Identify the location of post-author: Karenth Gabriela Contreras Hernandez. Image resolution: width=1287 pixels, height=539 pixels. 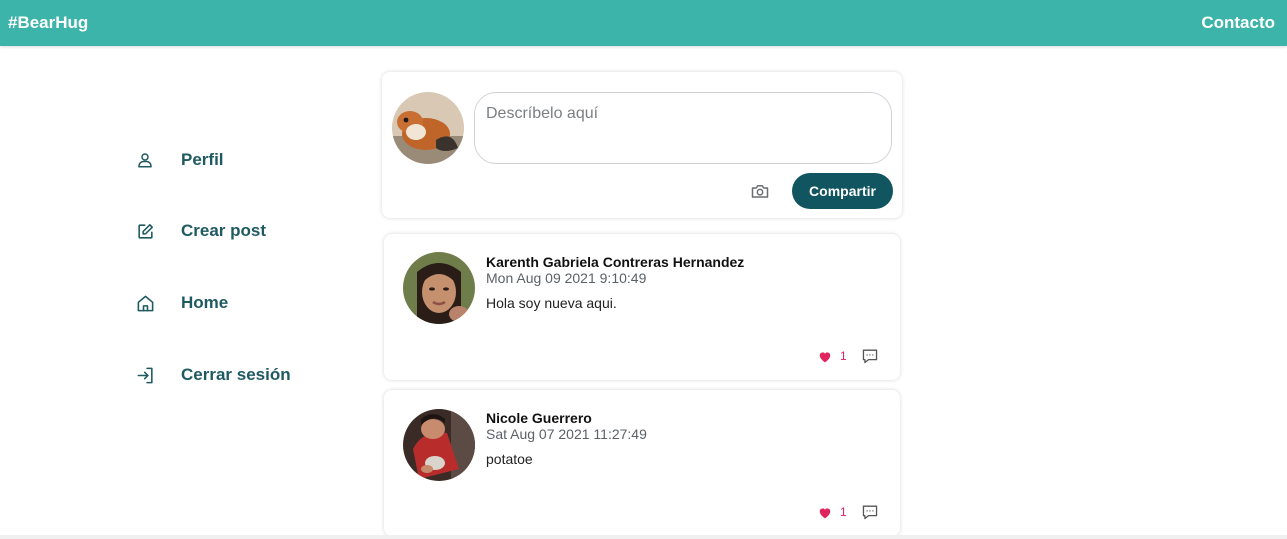
(615, 262).